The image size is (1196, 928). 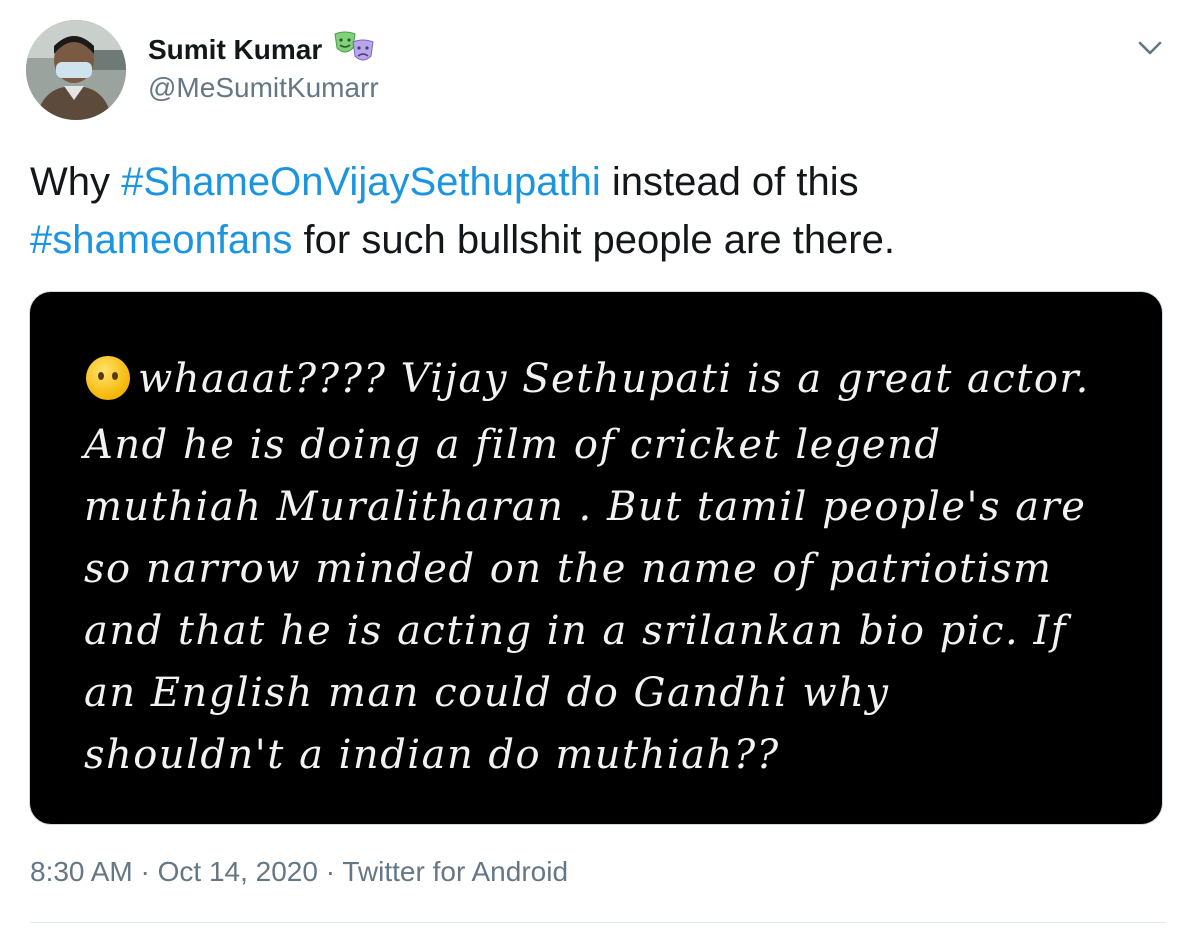 I want to click on hashtag-link: #ShameOnVijaySethupathi, so click(x=361, y=182).